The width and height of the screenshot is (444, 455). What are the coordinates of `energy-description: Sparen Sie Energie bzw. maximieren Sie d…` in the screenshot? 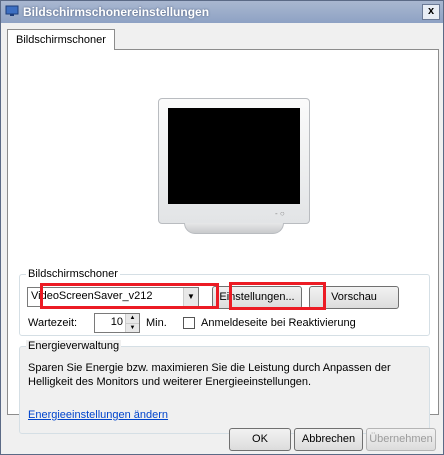 It's located at (209, 375).